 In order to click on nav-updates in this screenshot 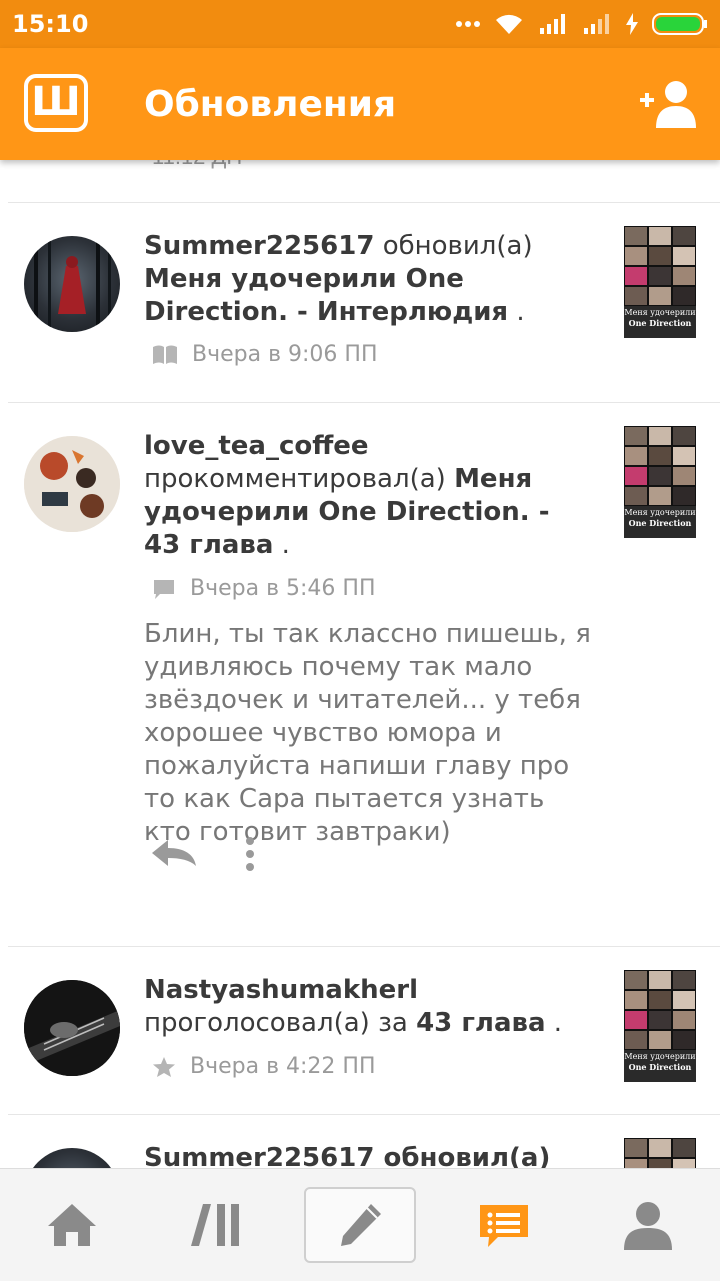, I will do `click(504, 1225)`.